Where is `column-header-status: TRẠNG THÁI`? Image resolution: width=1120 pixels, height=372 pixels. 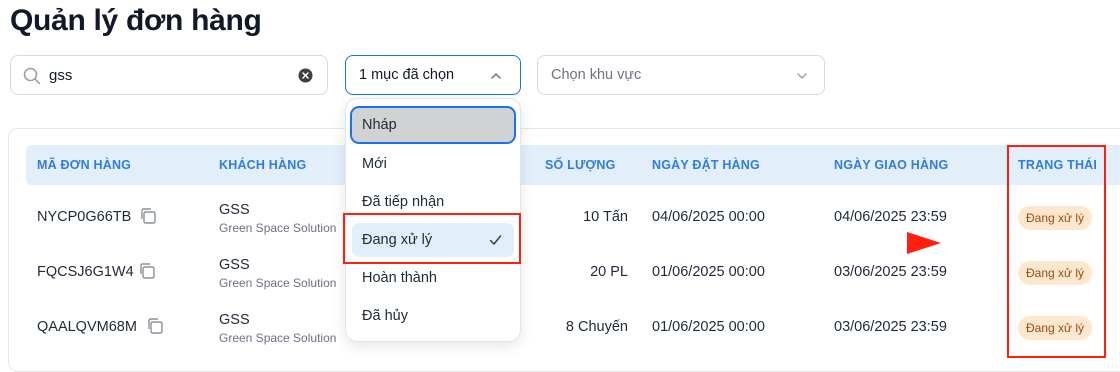 column-header-status: TRẠNG THÁI is located at coordinates (1057, 165).